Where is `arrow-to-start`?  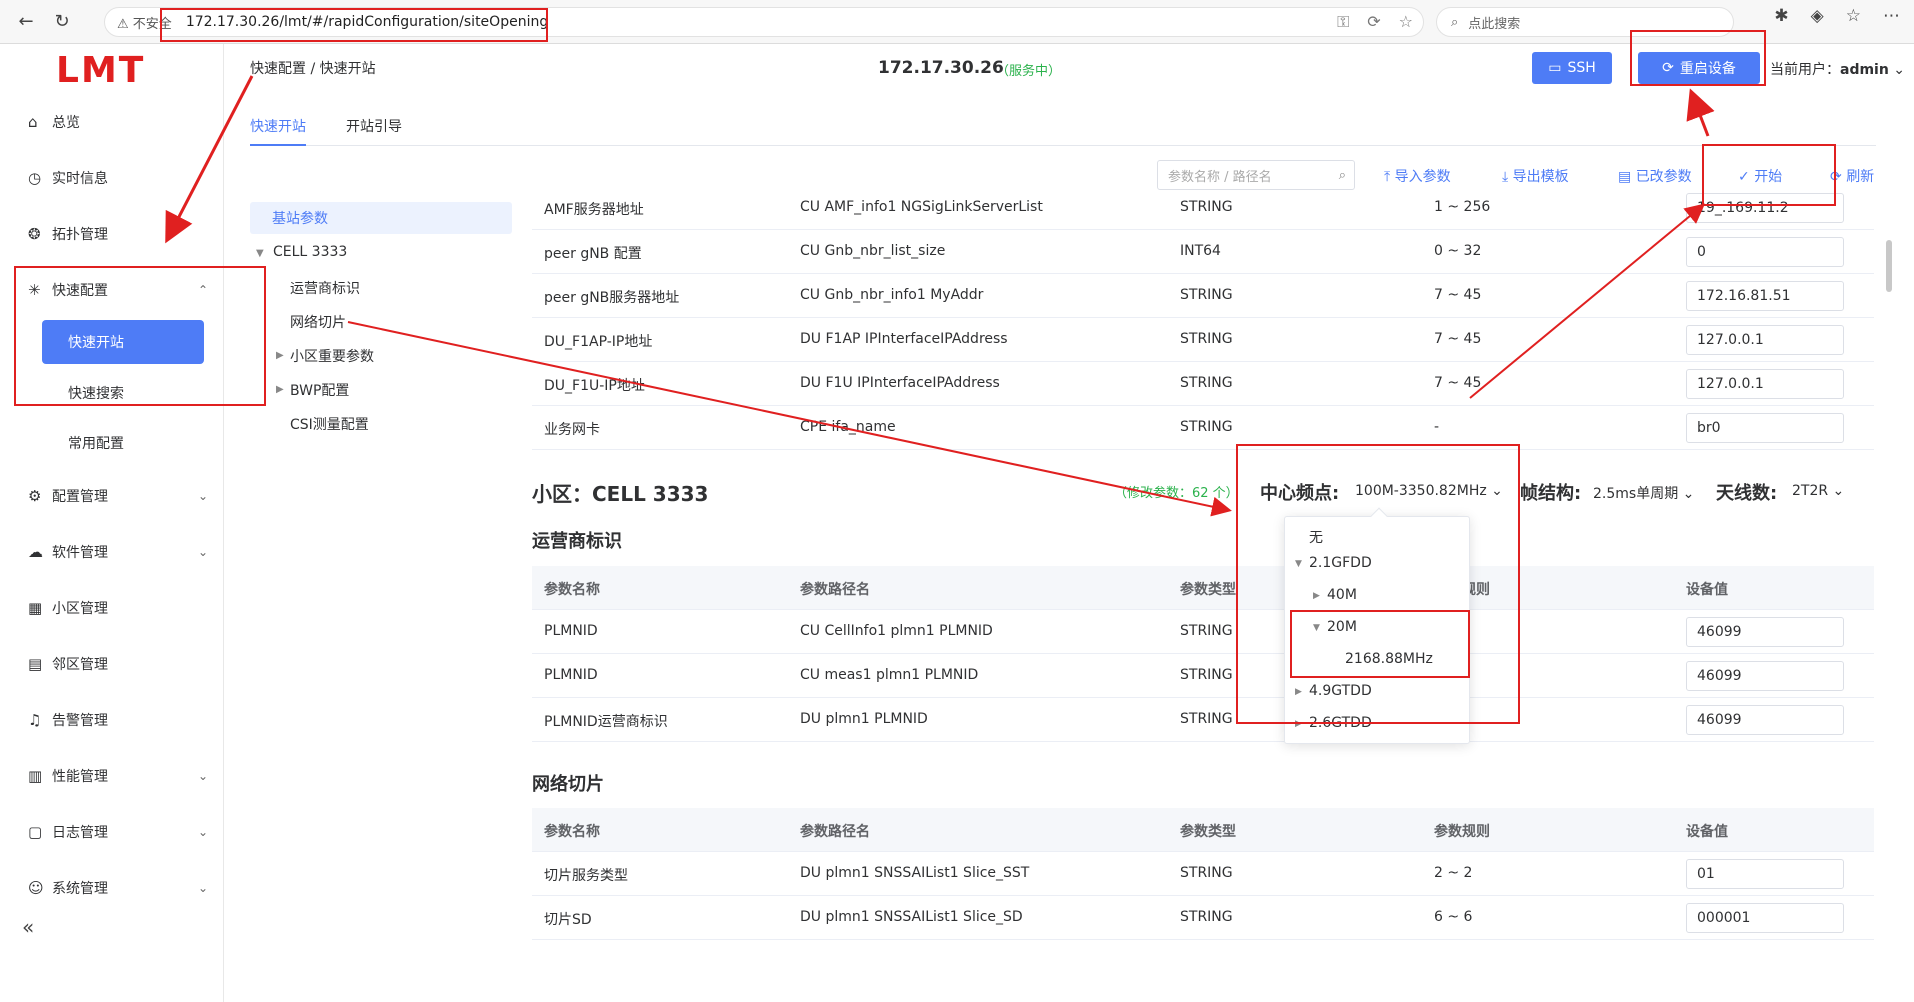 arrow-to-start is located at coordinates (1587, 301).